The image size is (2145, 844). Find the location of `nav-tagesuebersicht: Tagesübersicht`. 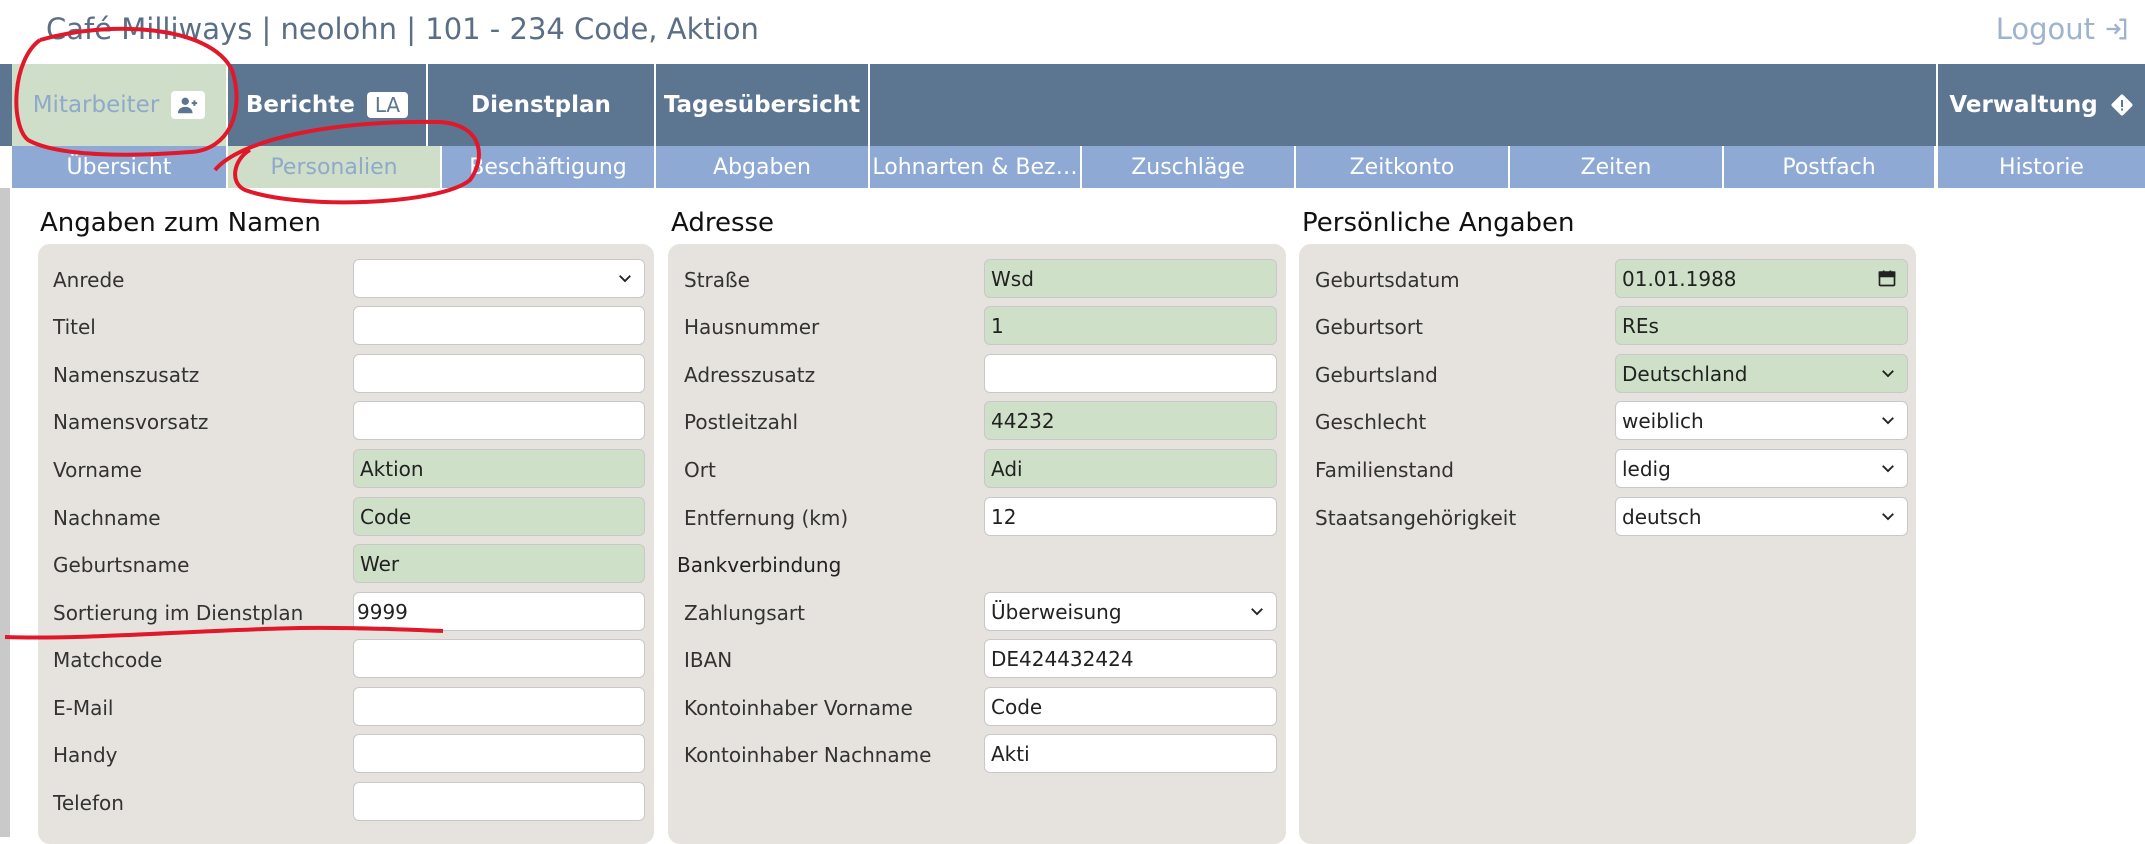

nav-tagesuebersicht: Tagesübersicht is located at coordinates (763, 105).